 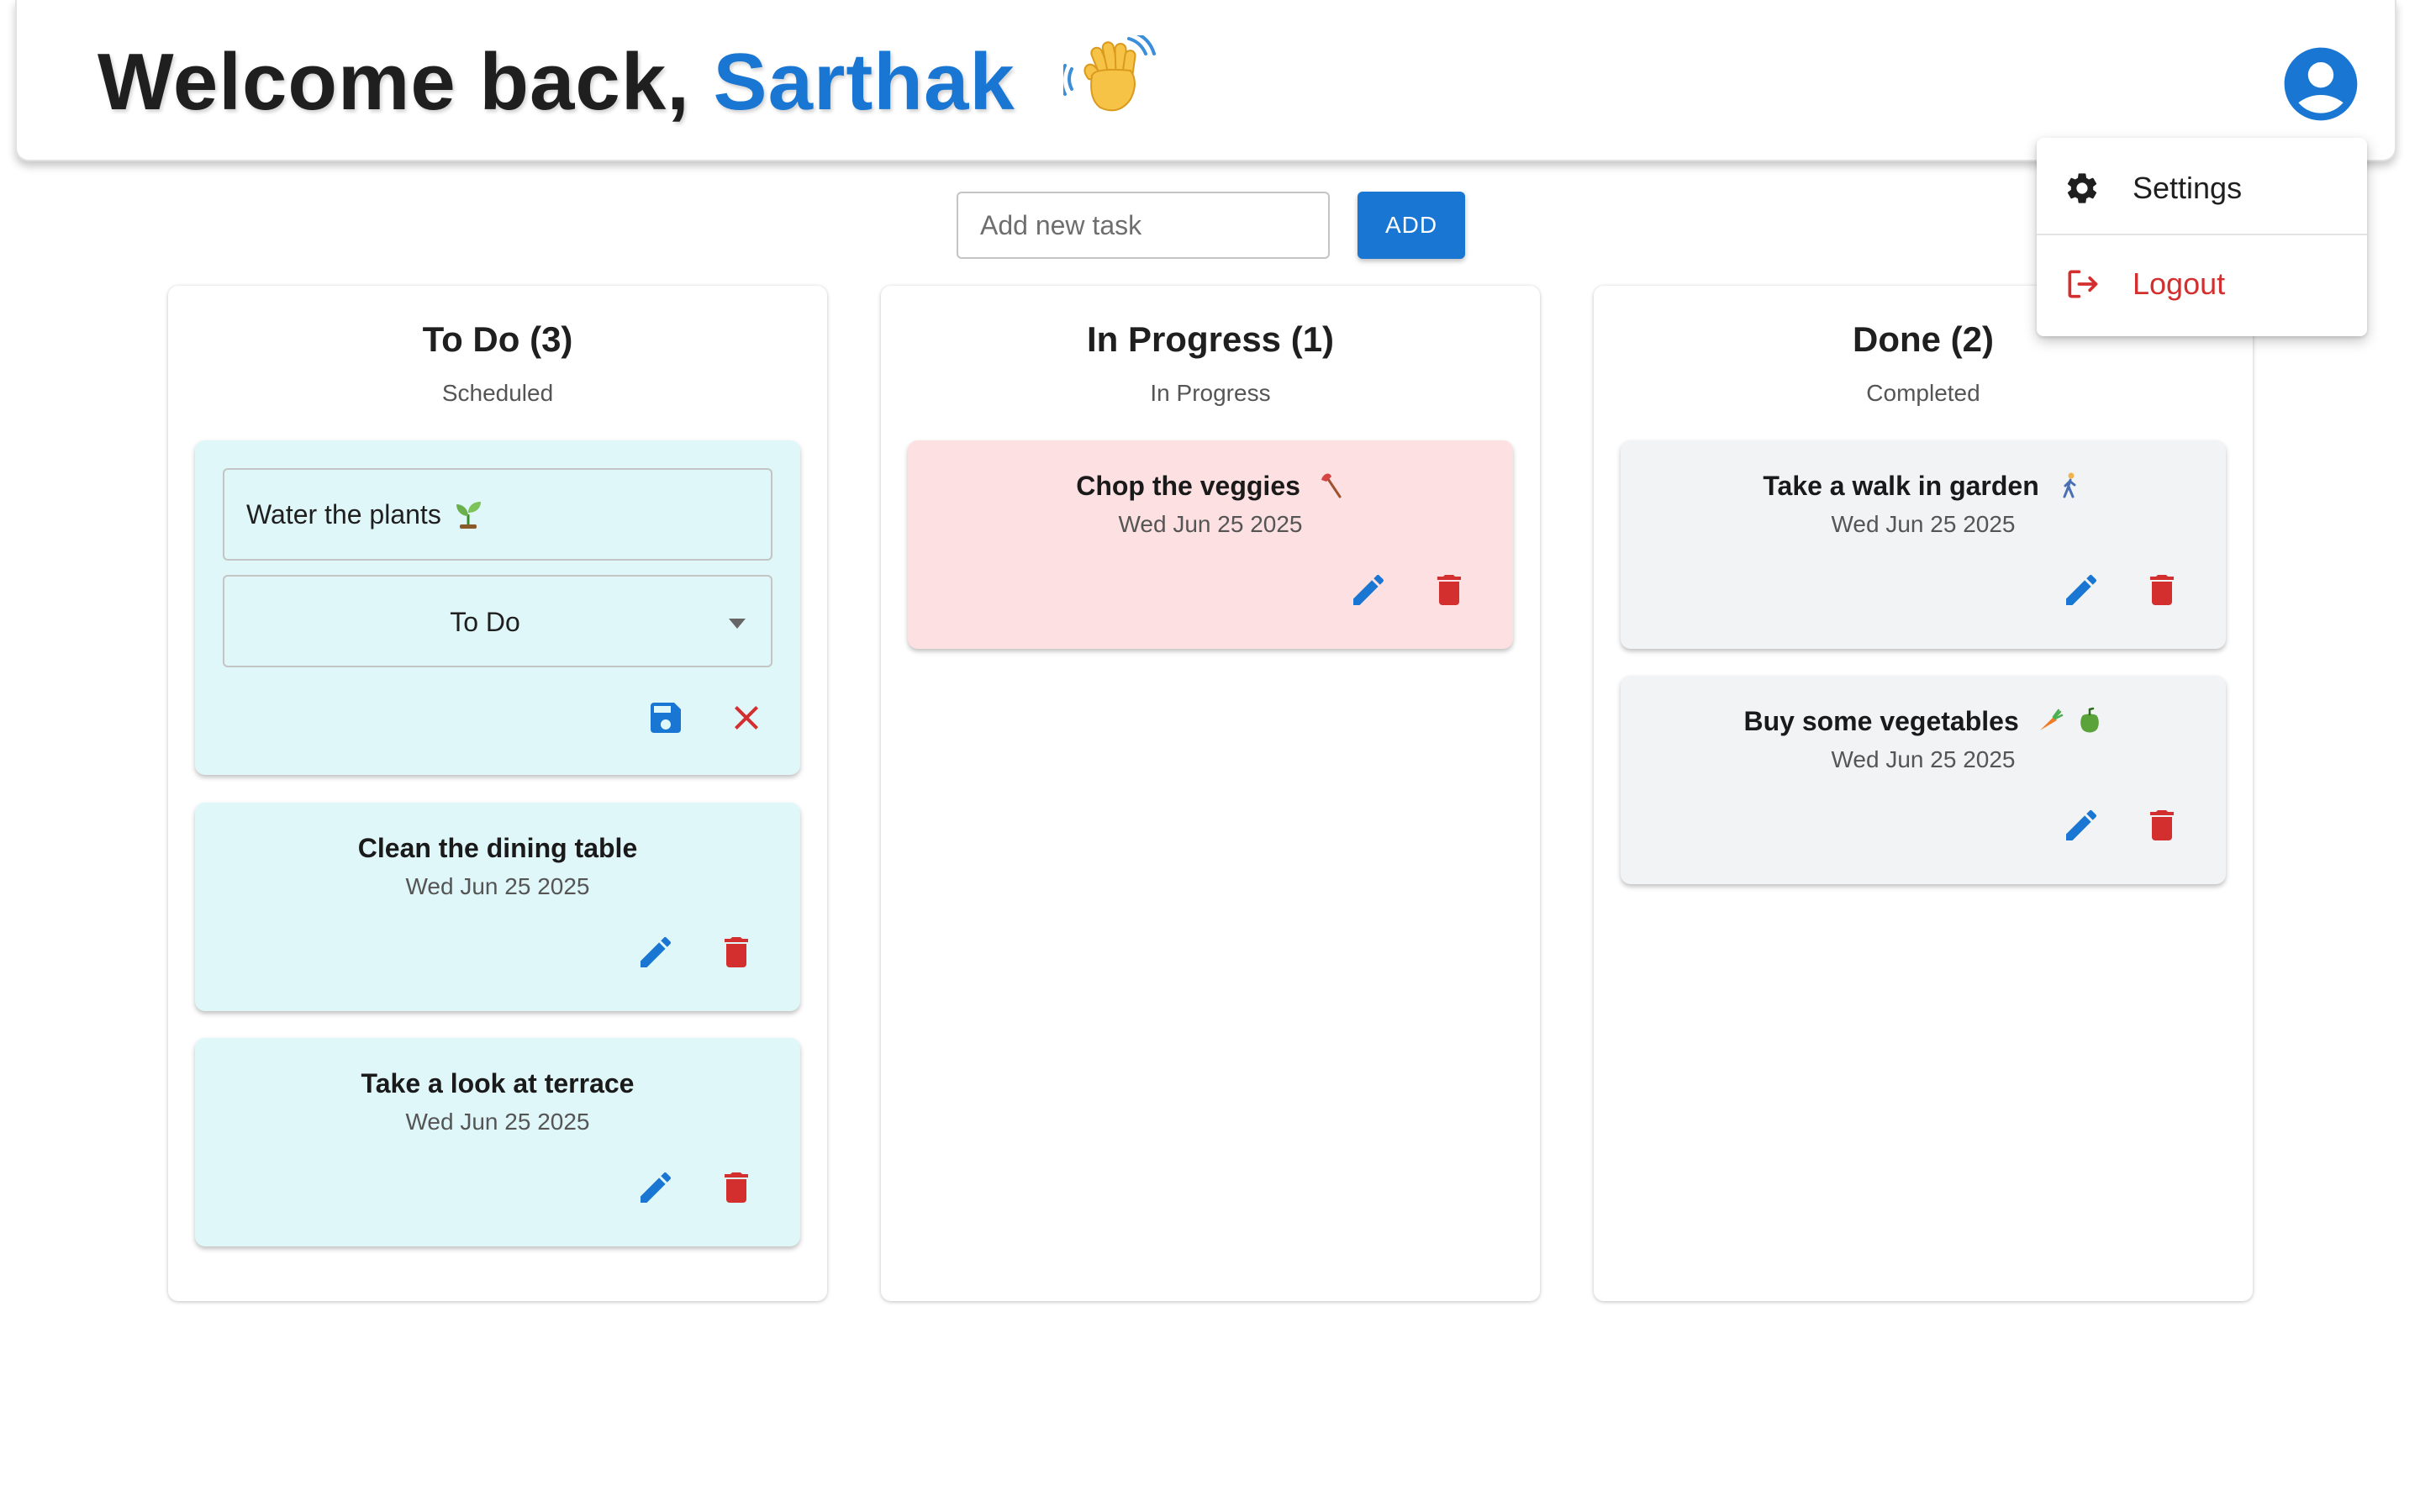 What do you see at coordinates (498, 515) in the screenshot?
I see `task-name-field: Water the plants` at bounding box center [498, 515].